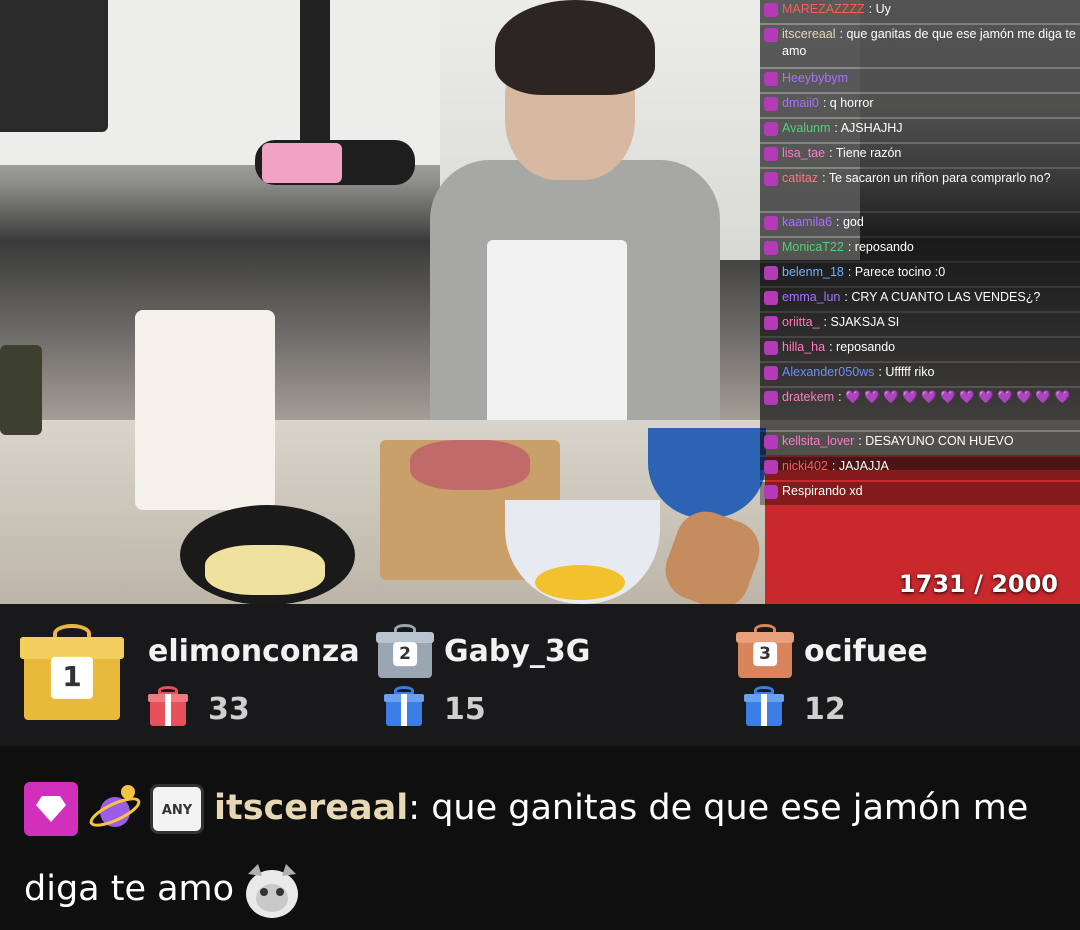  Describe the element at coordinates (580, 582) in the screenshot. I see `beaten-eggs` at that location.